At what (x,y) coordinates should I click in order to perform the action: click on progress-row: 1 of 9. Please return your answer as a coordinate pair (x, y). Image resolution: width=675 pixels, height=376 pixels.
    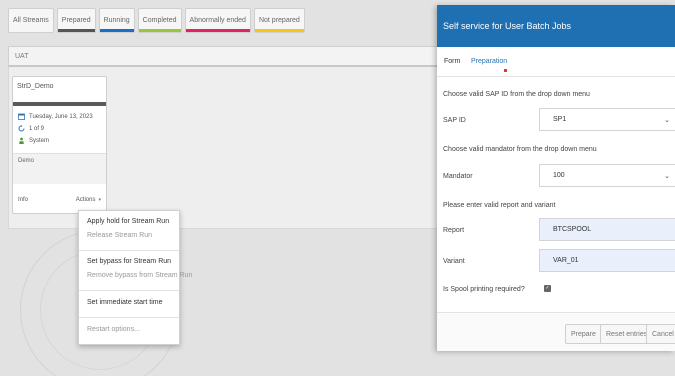
    Looking at the image, I should click on (31, 128).